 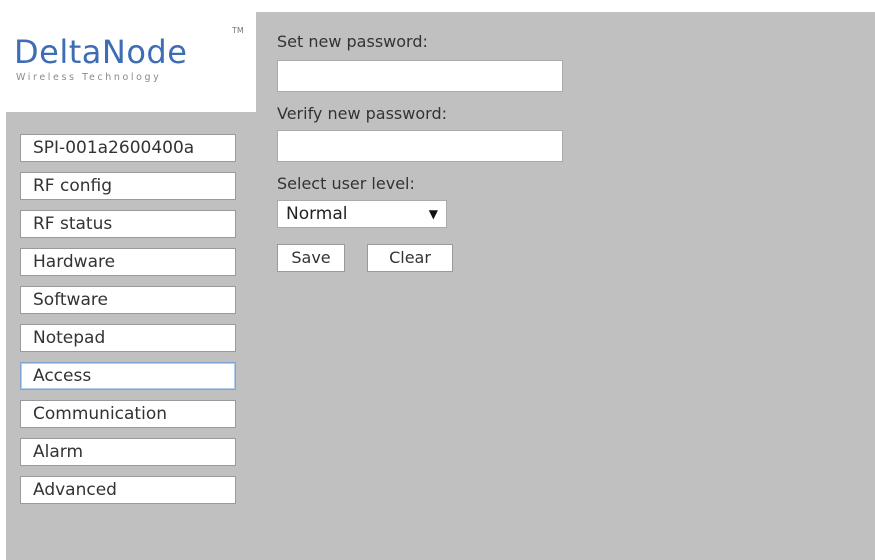 What do you see at coordinates (362, 214) in the screenshot?
I see `user-level-select: Normal ▼` at bounding box center [362, 214].